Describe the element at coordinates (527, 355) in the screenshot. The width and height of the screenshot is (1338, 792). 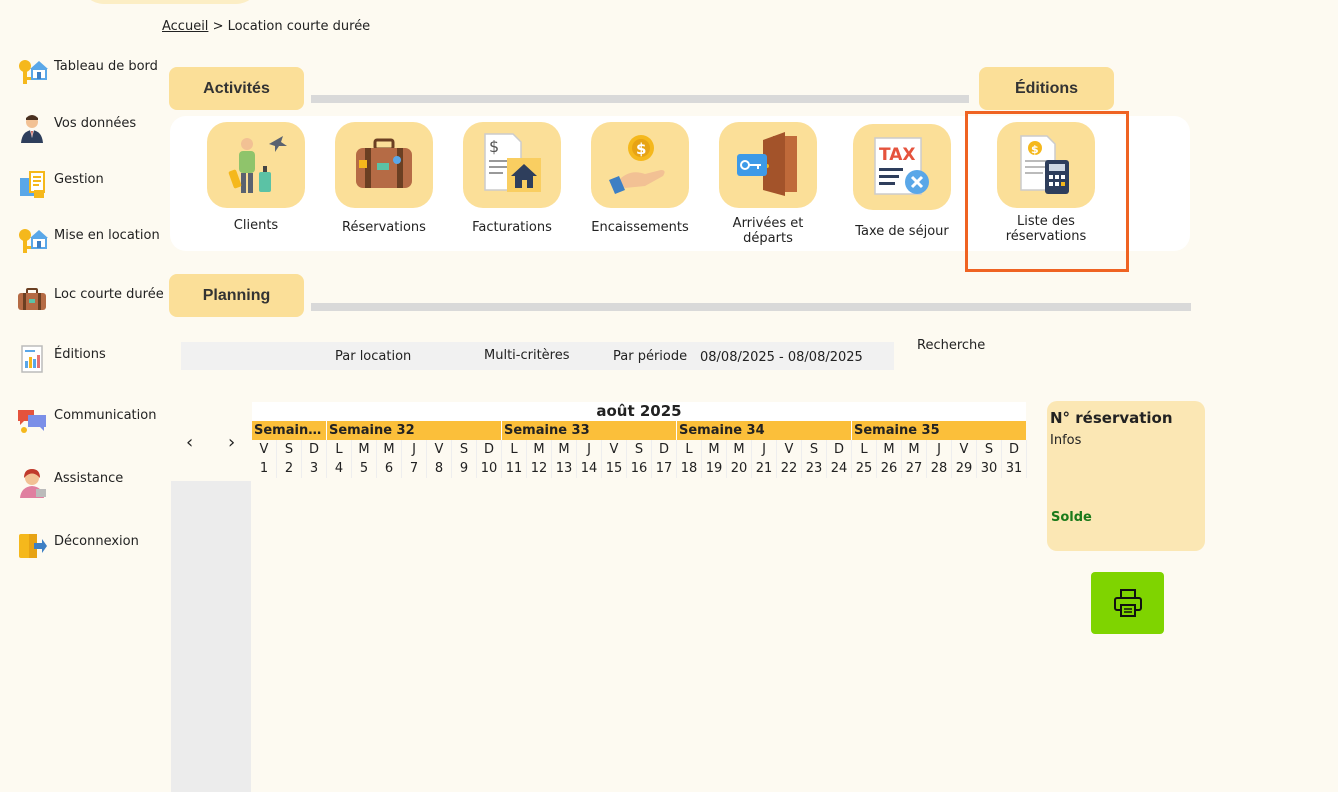
I see `tab-multi-criteres: Multi-critères` at that location.